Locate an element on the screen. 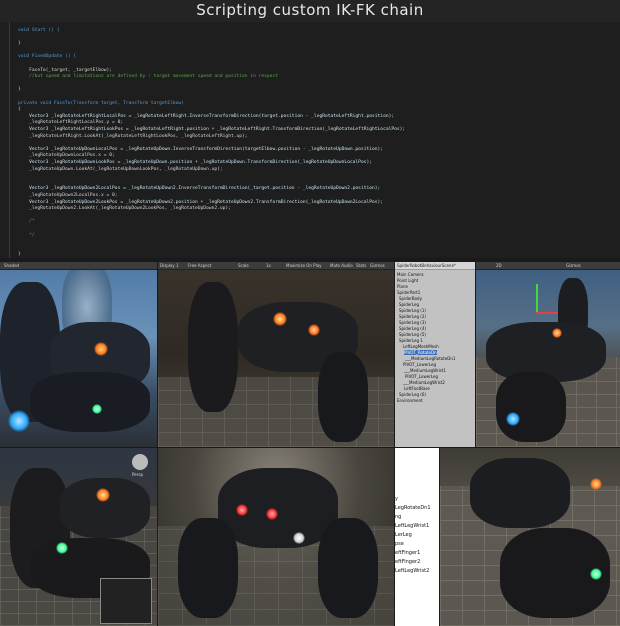 Image resolution: width=620 pixels, height=626 pixels. scene-view-bottom-right is located at coordinates (530, 537).